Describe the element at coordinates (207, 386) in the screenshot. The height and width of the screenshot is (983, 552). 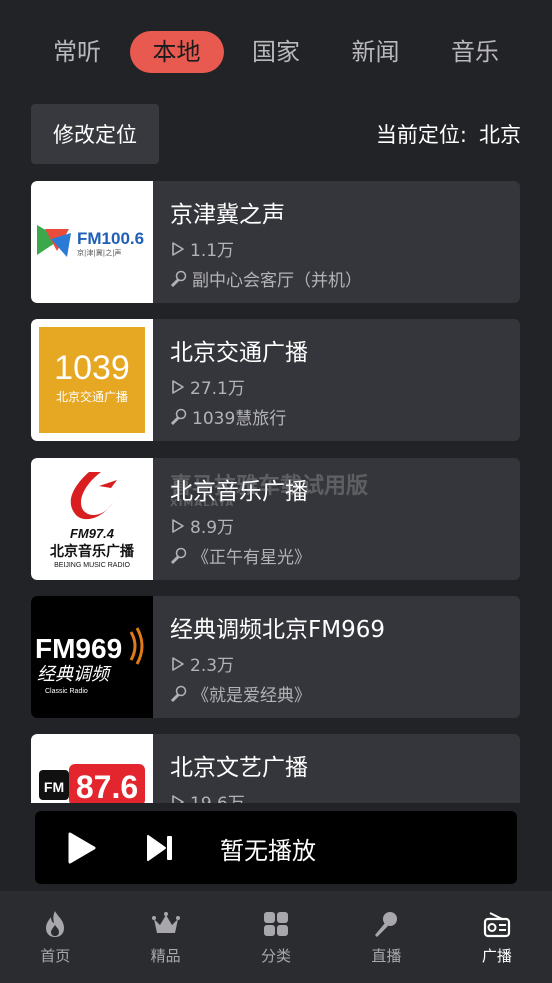
I see `station-plays: 27.1万` at that location.